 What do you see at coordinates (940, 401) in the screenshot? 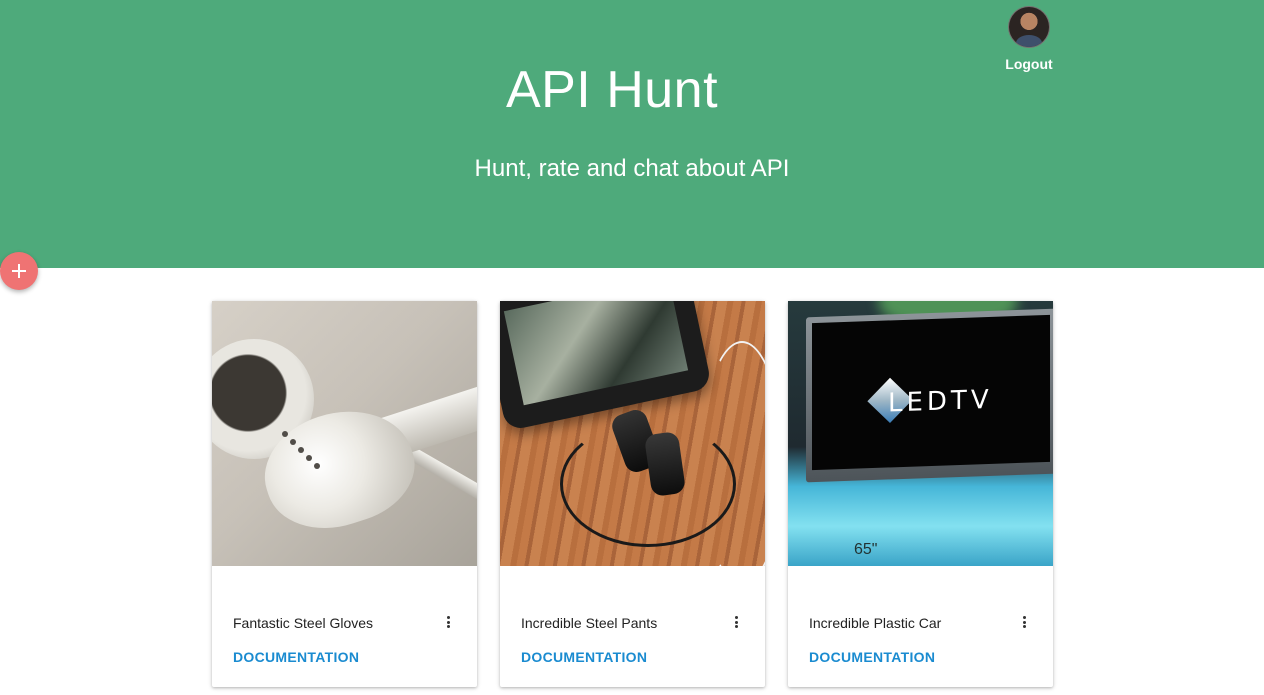
I see `tv-logo-text: LEDTV` at bounding box center [940, 401].